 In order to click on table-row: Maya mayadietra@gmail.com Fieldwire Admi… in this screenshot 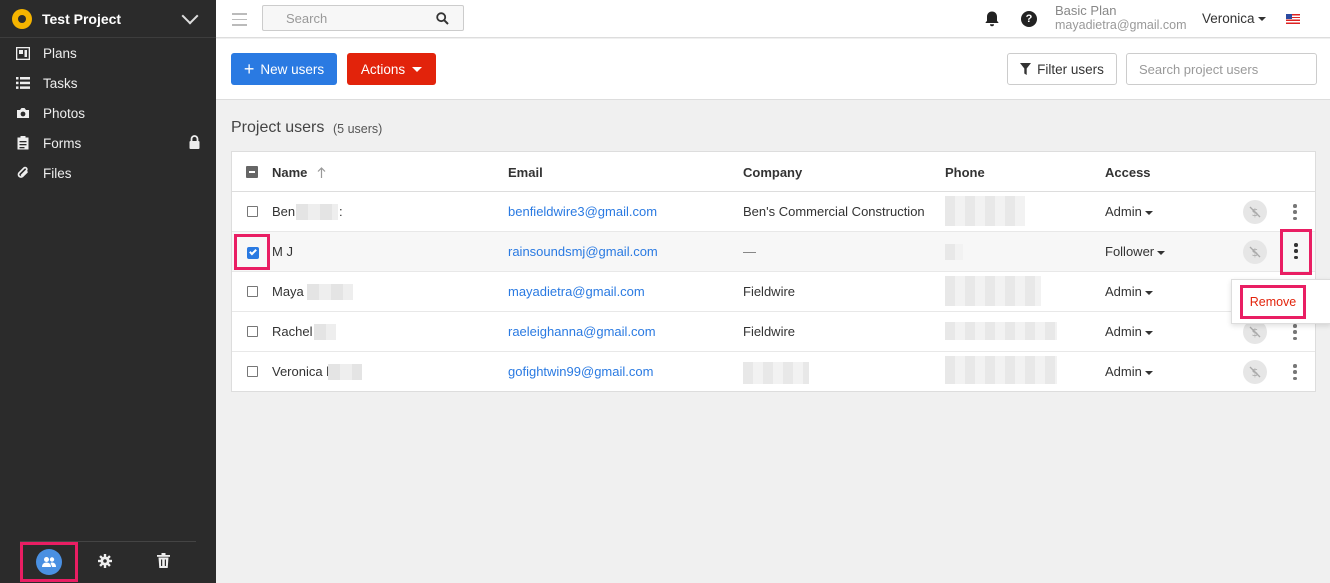, I will do `click(773, 292)`.